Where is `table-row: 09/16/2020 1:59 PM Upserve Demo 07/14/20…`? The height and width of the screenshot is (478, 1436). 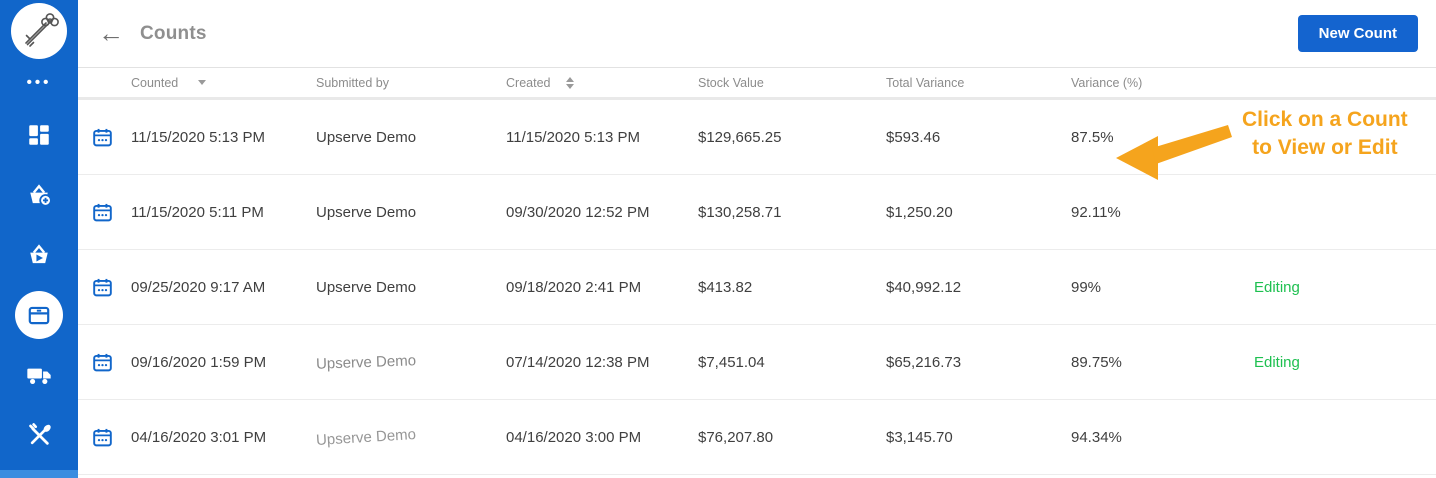
table-row: 09/16/2020 1:59 PM Upserve Demo 07/14/20… is located at coordinates (757, 362).